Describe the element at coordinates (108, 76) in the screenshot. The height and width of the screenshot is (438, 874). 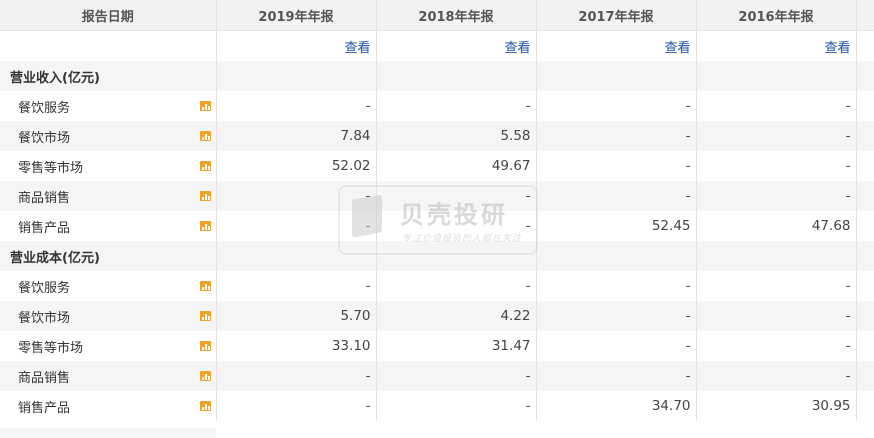
I see `section-title: 营业收入(亿元)` at that location.